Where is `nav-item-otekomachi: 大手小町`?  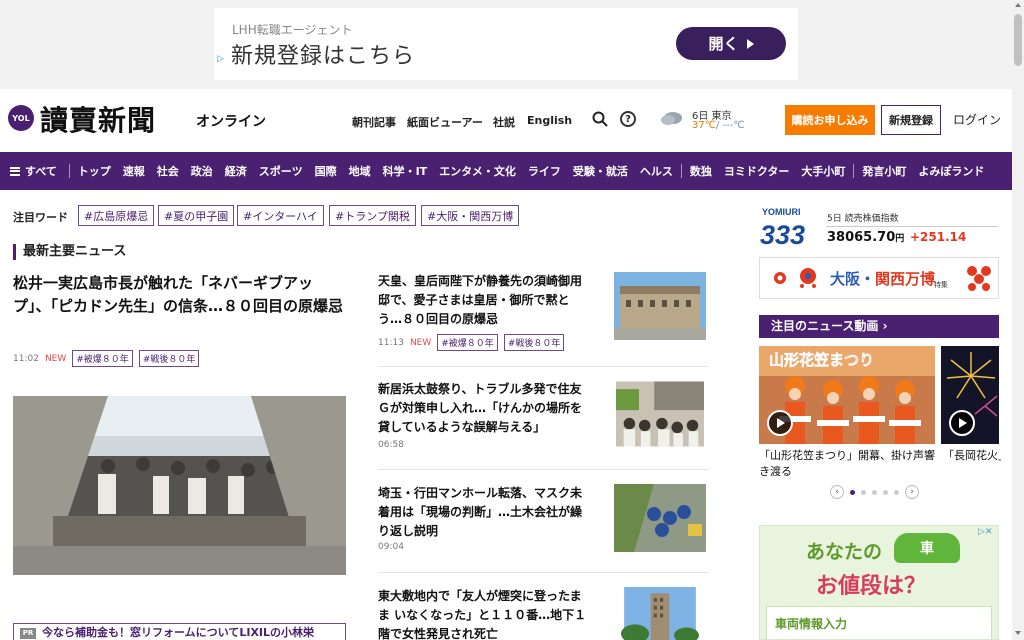
nav-item-otekomachi: 大手小町 is located at coordinates (823, 171).